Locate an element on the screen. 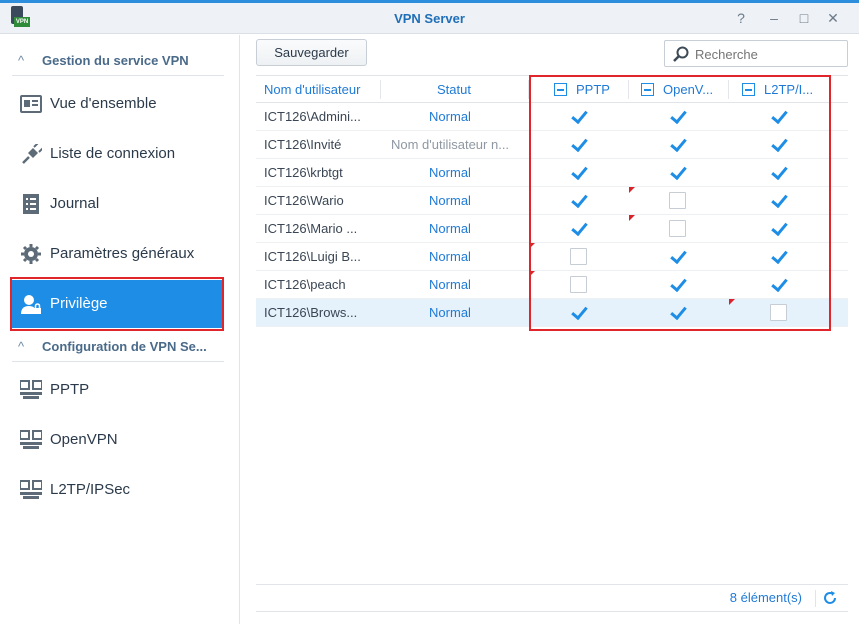 The image size is (859, 624). column-header-status: Statut is located at coordinates (454, 89).